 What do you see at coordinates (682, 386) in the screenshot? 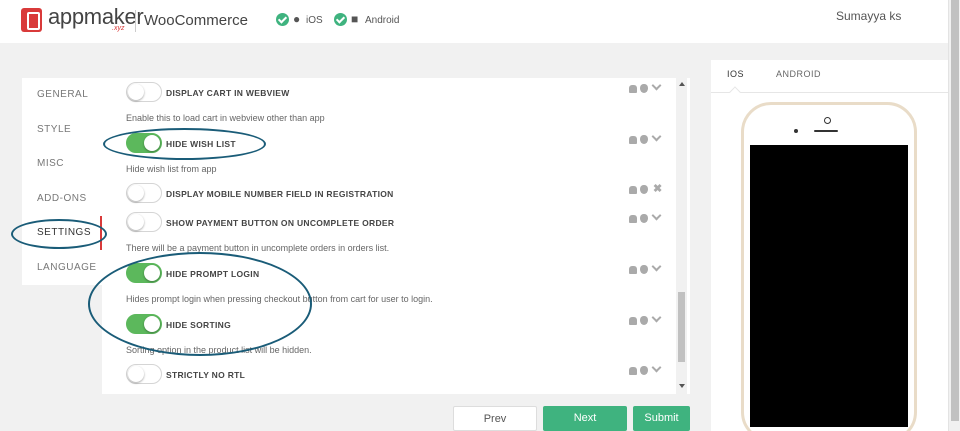
I see `scroll-down-arrow-icon` at bounding box center [682, 386].